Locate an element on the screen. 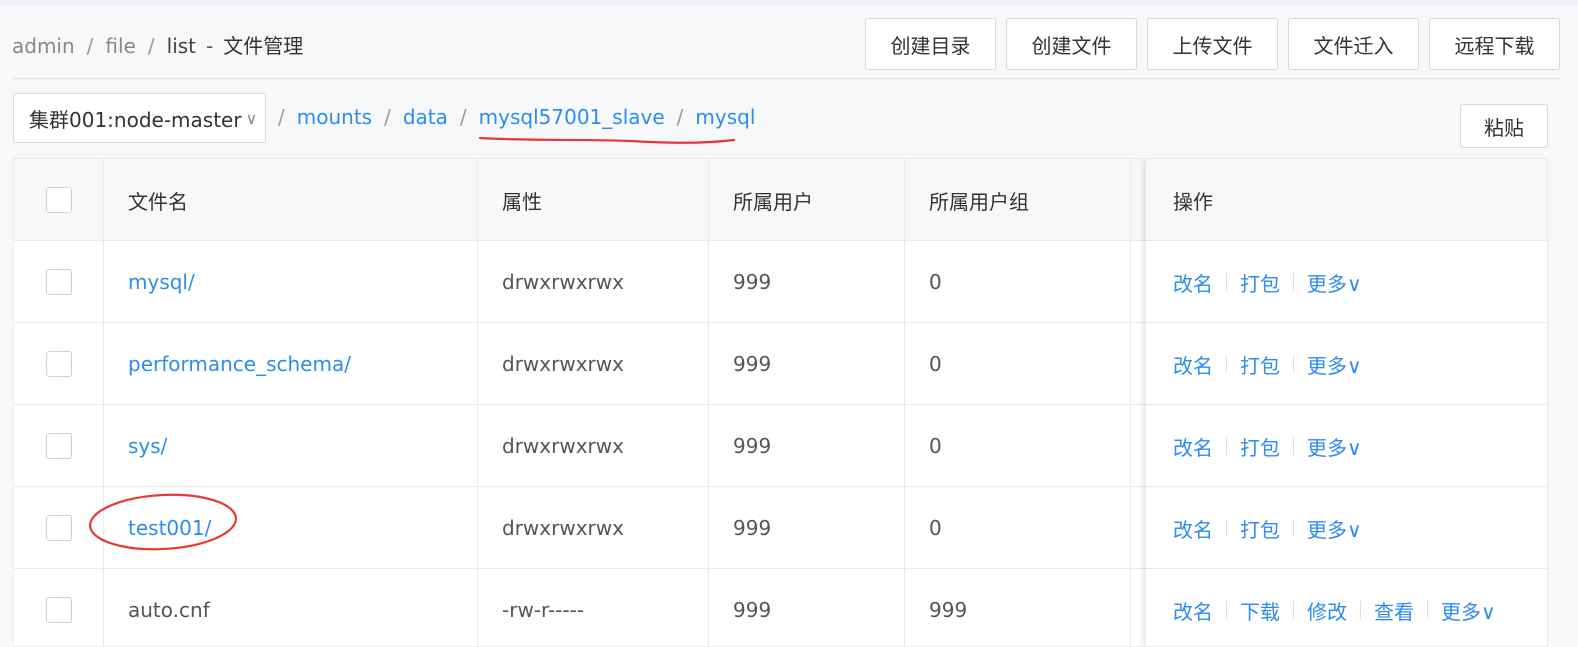 This screenshot has width=1578, height=647. table-header: 文件名 属性 所属用户 所属用户组 操作 is located at coordinates (780, 200).